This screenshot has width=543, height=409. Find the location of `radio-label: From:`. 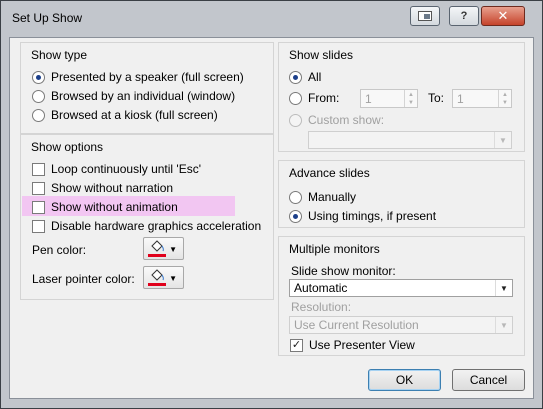

radio-label: From: is located at coordinates (324, 98).